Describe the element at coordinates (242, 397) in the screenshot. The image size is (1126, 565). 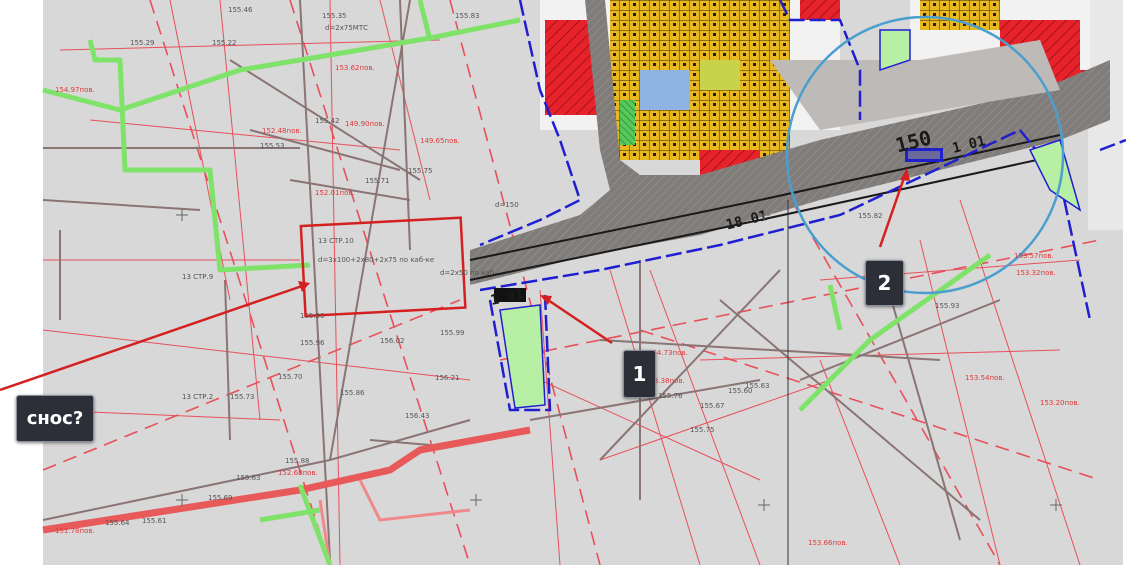
I see `svg-text: 155.73` at that location.